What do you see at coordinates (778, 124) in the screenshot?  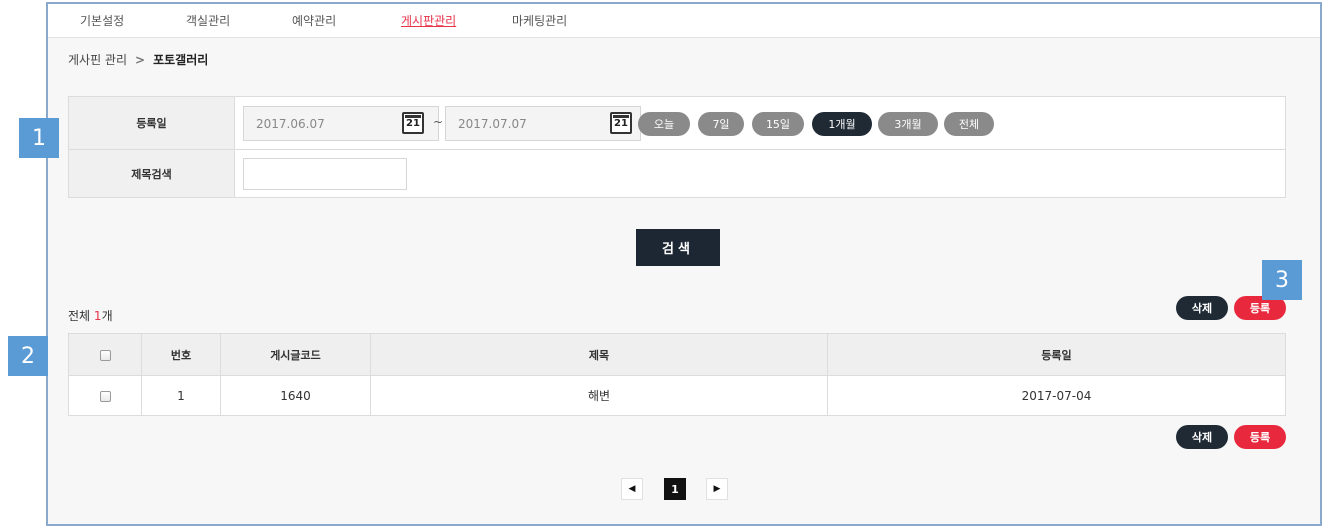 I see `range-15days-button: 15일` at bounding box center [778, 124].